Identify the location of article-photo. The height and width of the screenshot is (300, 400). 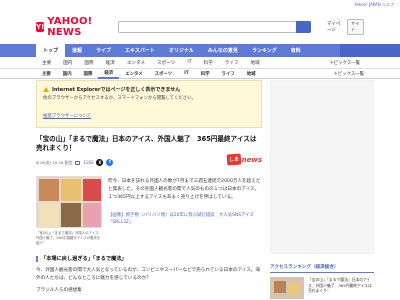
(69, 202).